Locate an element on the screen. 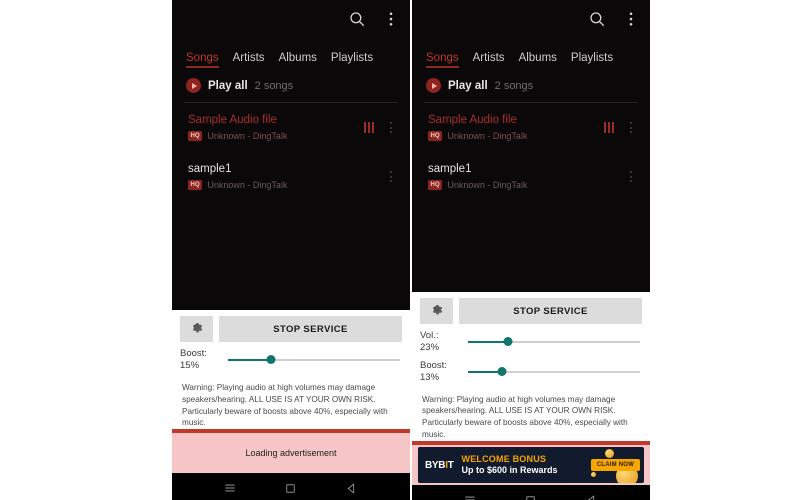  bybit-ad-text: WELCOME BONUS Up to $600 in Rewards is located at coordinates (522, 465).